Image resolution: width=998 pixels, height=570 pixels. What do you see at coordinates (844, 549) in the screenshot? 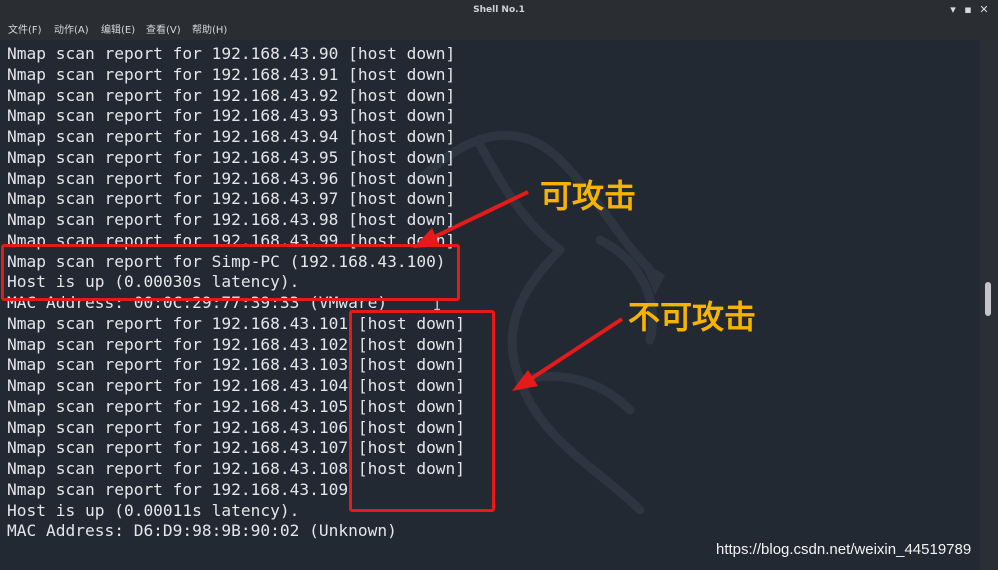
I see `source-watermark: https://blog.csdn.net/weixin_44519789` at bounding box center [844, 549].